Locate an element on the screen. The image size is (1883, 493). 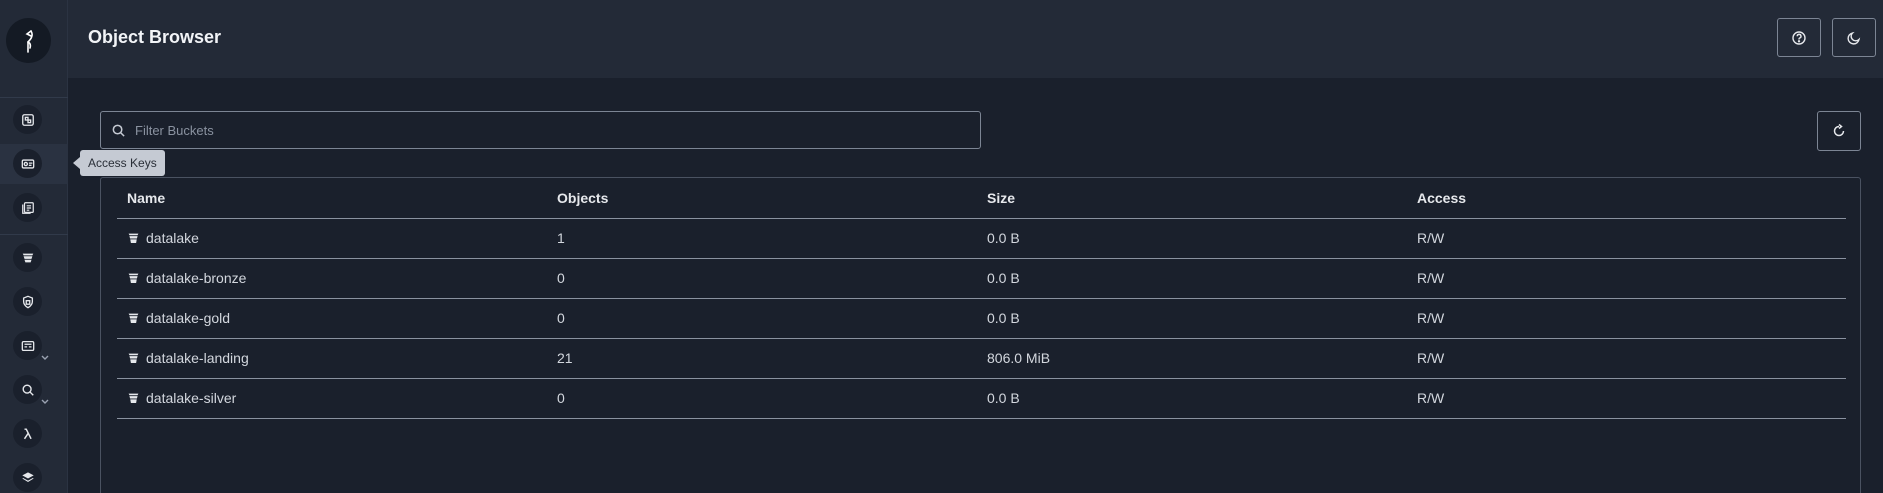
page-title: Object Browser is located at coordinates (155, 37).